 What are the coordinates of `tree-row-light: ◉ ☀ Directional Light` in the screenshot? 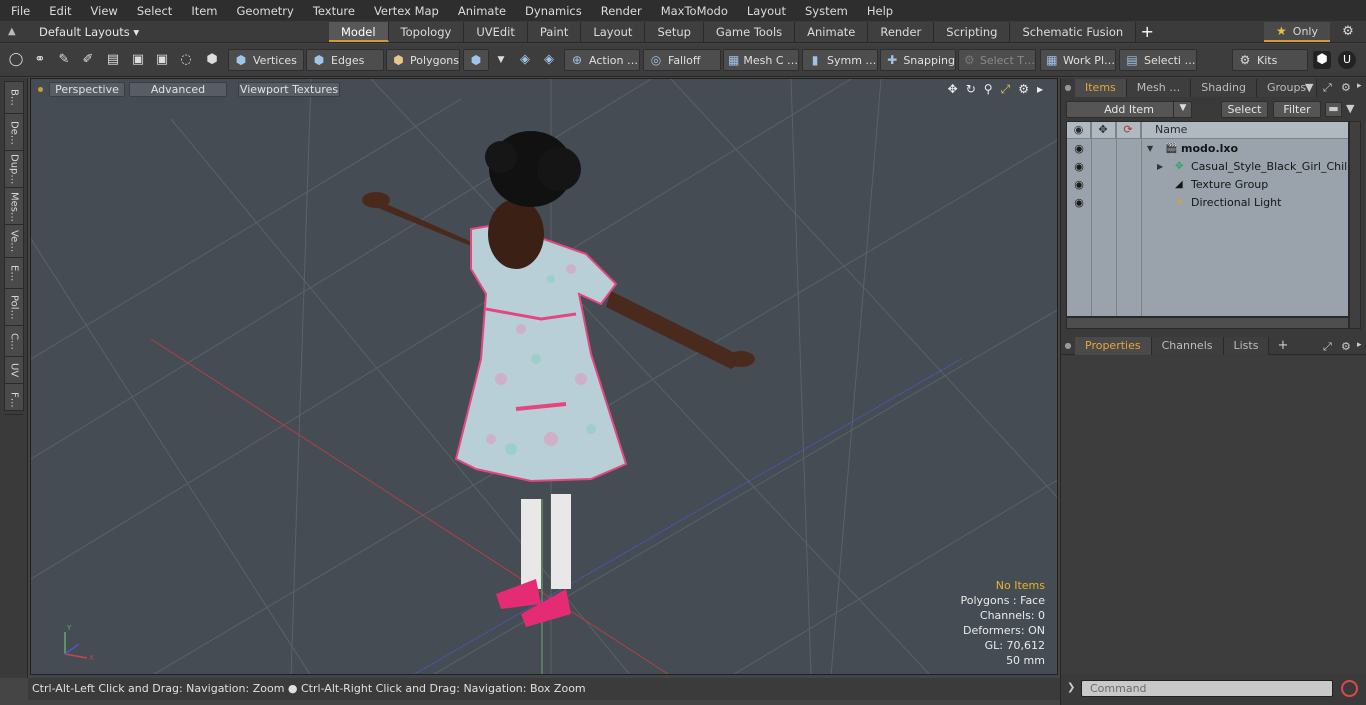 It's located at (1207, 203).